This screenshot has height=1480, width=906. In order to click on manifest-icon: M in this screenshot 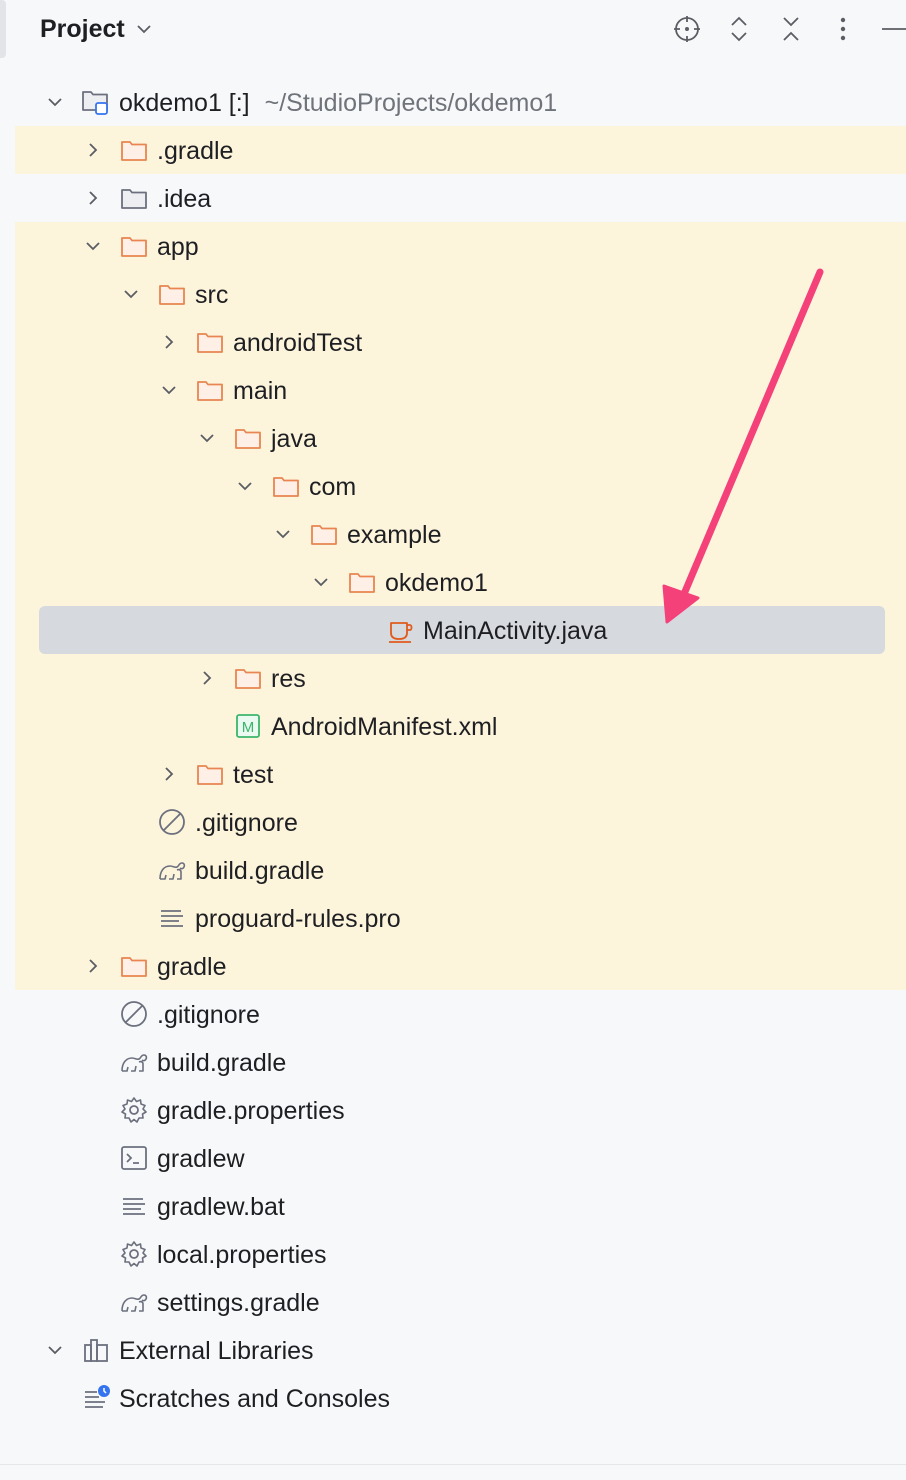, I will do `click(248, 726)`.